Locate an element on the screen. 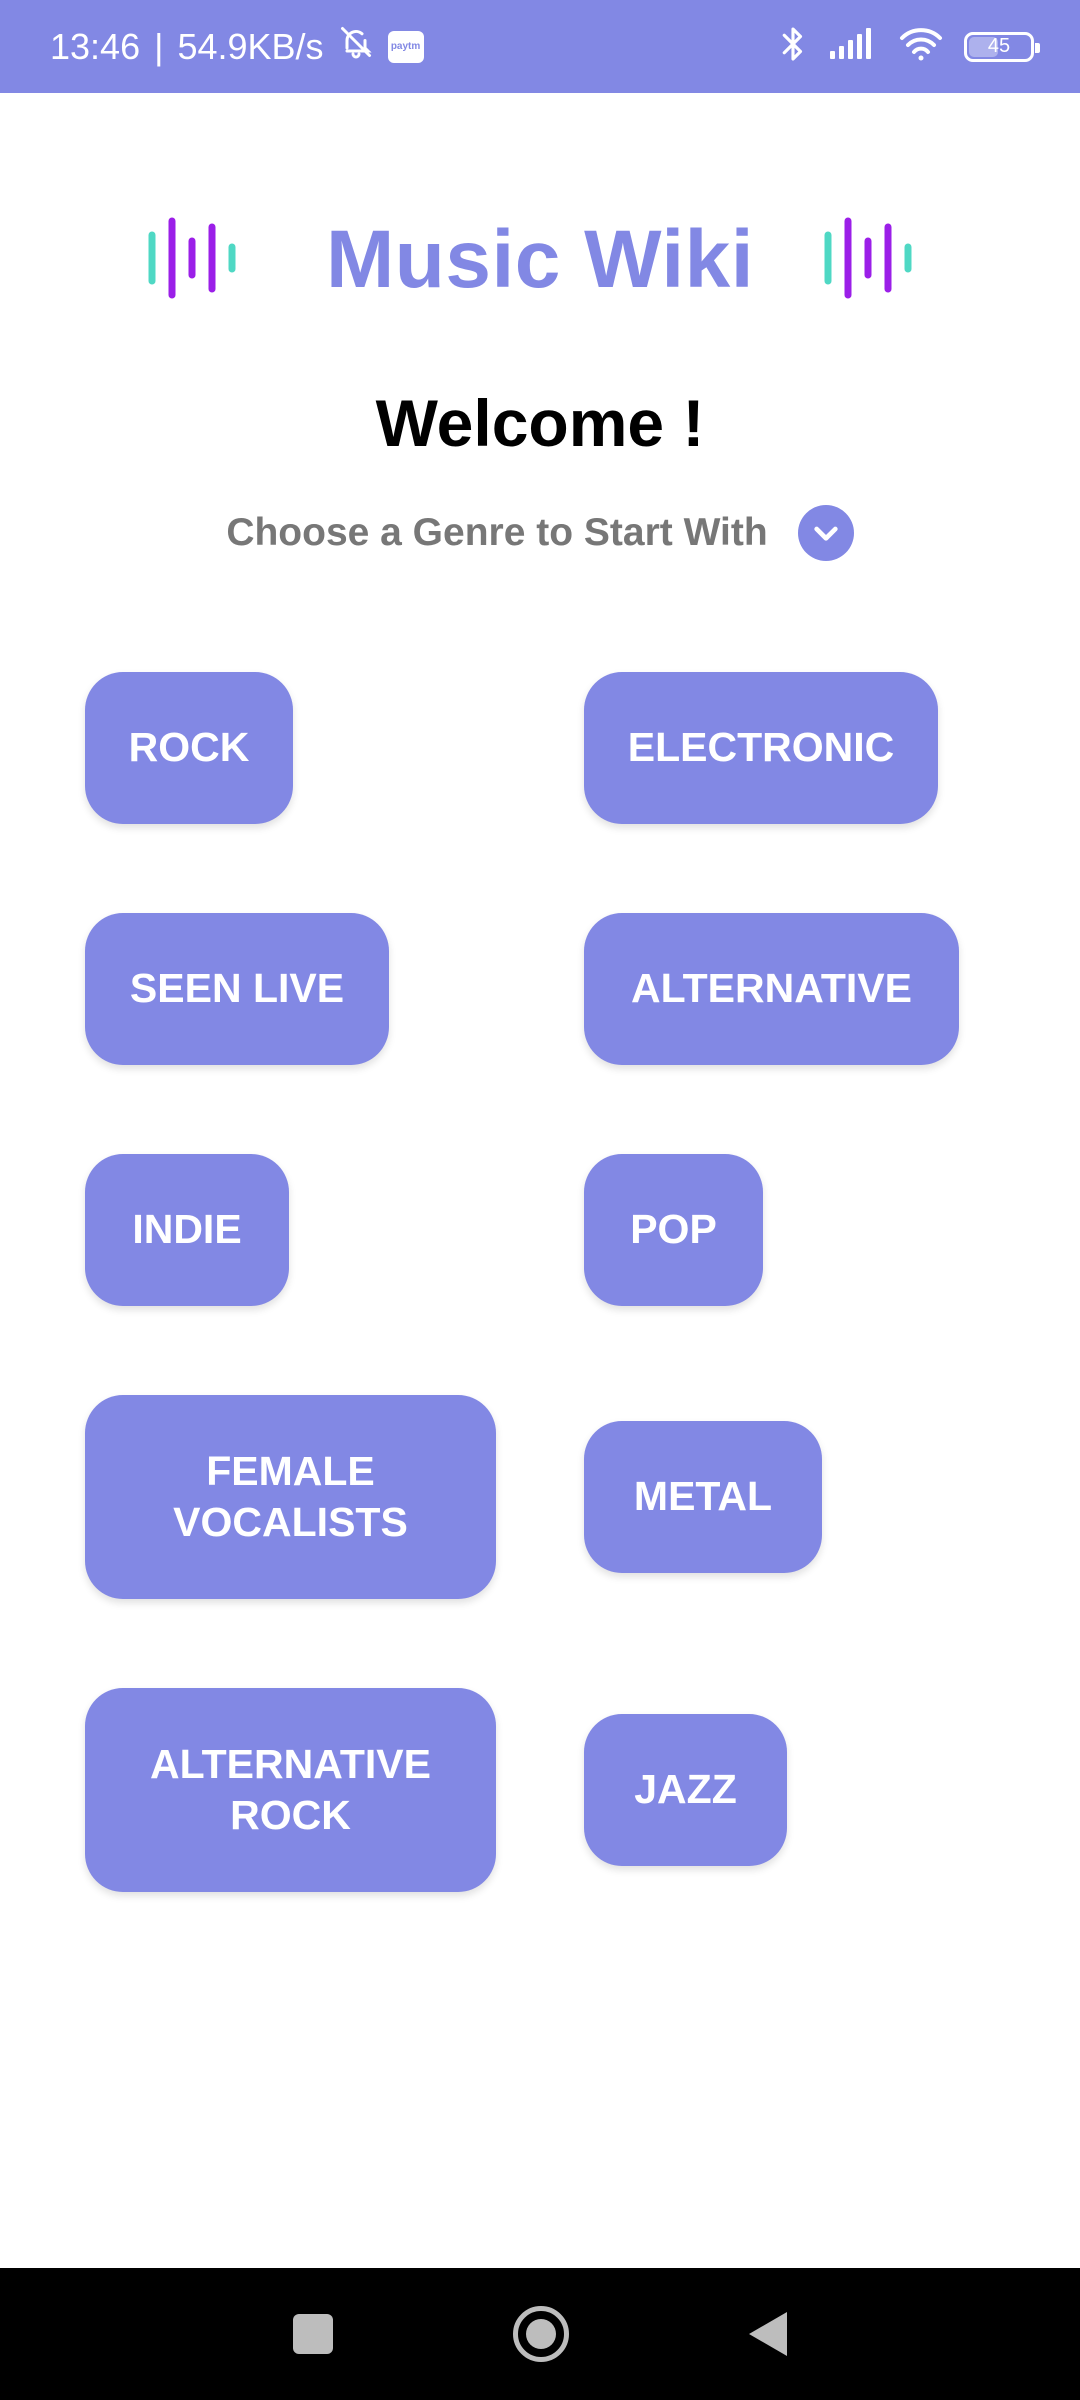 This screenshot has height=2400, width=1080. wifi-icon is located at coordinates (921, 46).